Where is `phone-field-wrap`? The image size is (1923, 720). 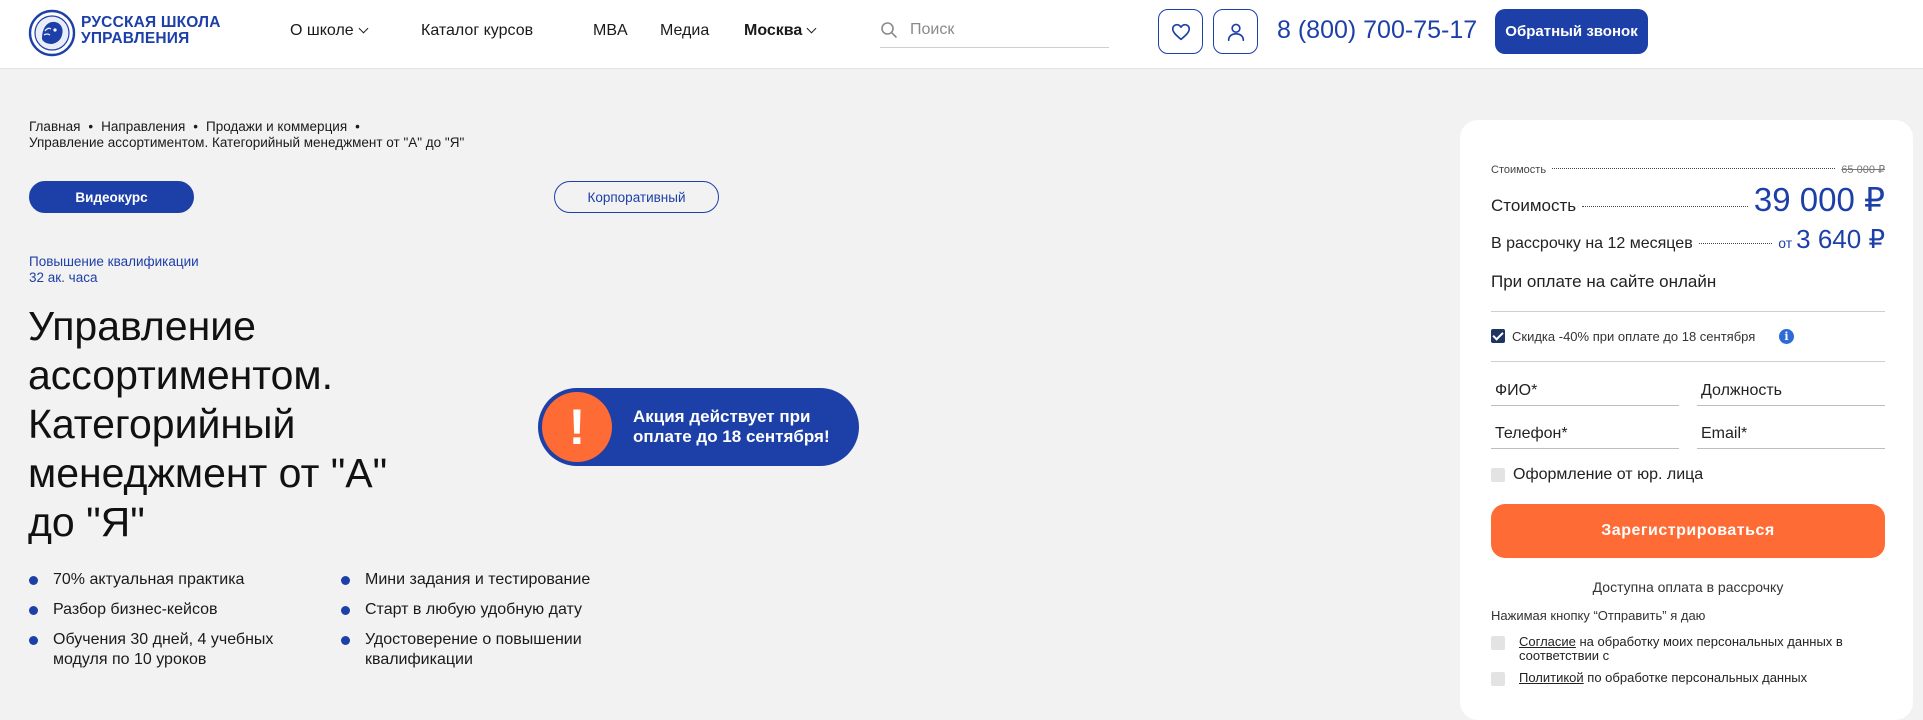 phone-field-wrap is located at coordinates (1585, 435).